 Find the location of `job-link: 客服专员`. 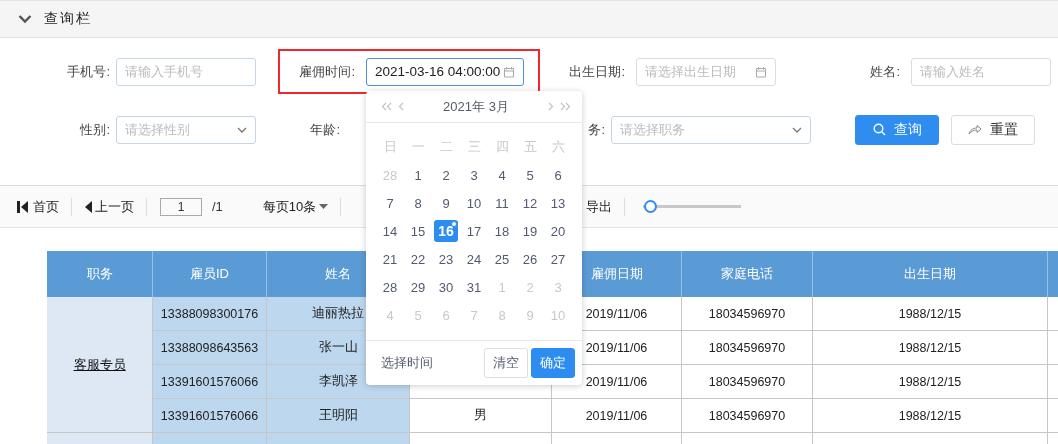

job-link: 客服专员 is located at coordinates (99, 364).